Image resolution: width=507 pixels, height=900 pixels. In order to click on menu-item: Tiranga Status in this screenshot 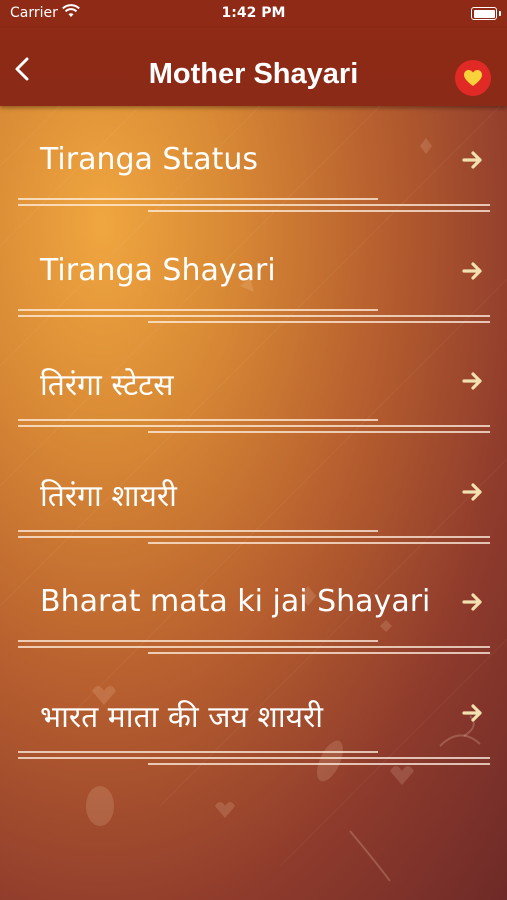, I will do `click(253, 161)`.